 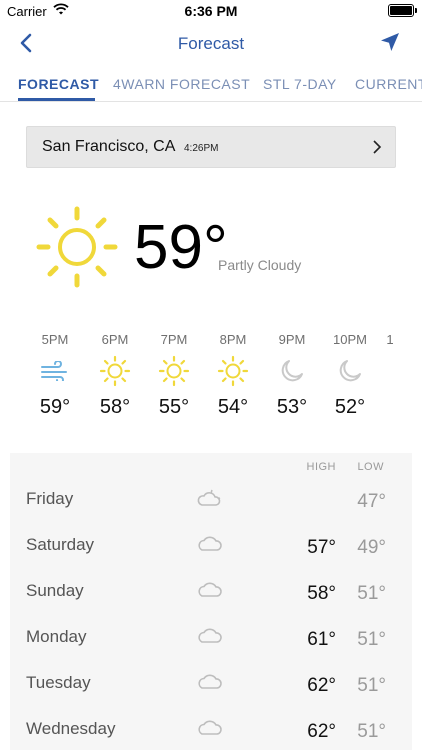 What do you see at coordinates (60, 544) in the screenshot?
I see `day-name: Saturday` at bounding box center [60, 544].